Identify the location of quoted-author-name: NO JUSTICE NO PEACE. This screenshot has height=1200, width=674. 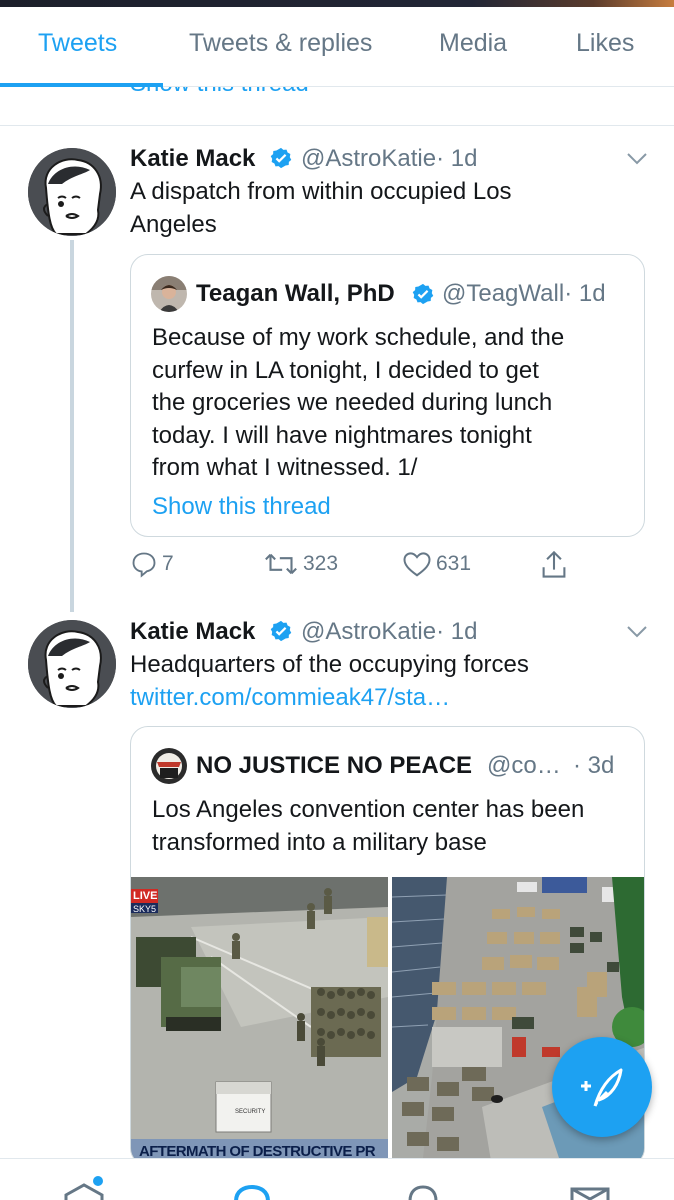
(334, 765).